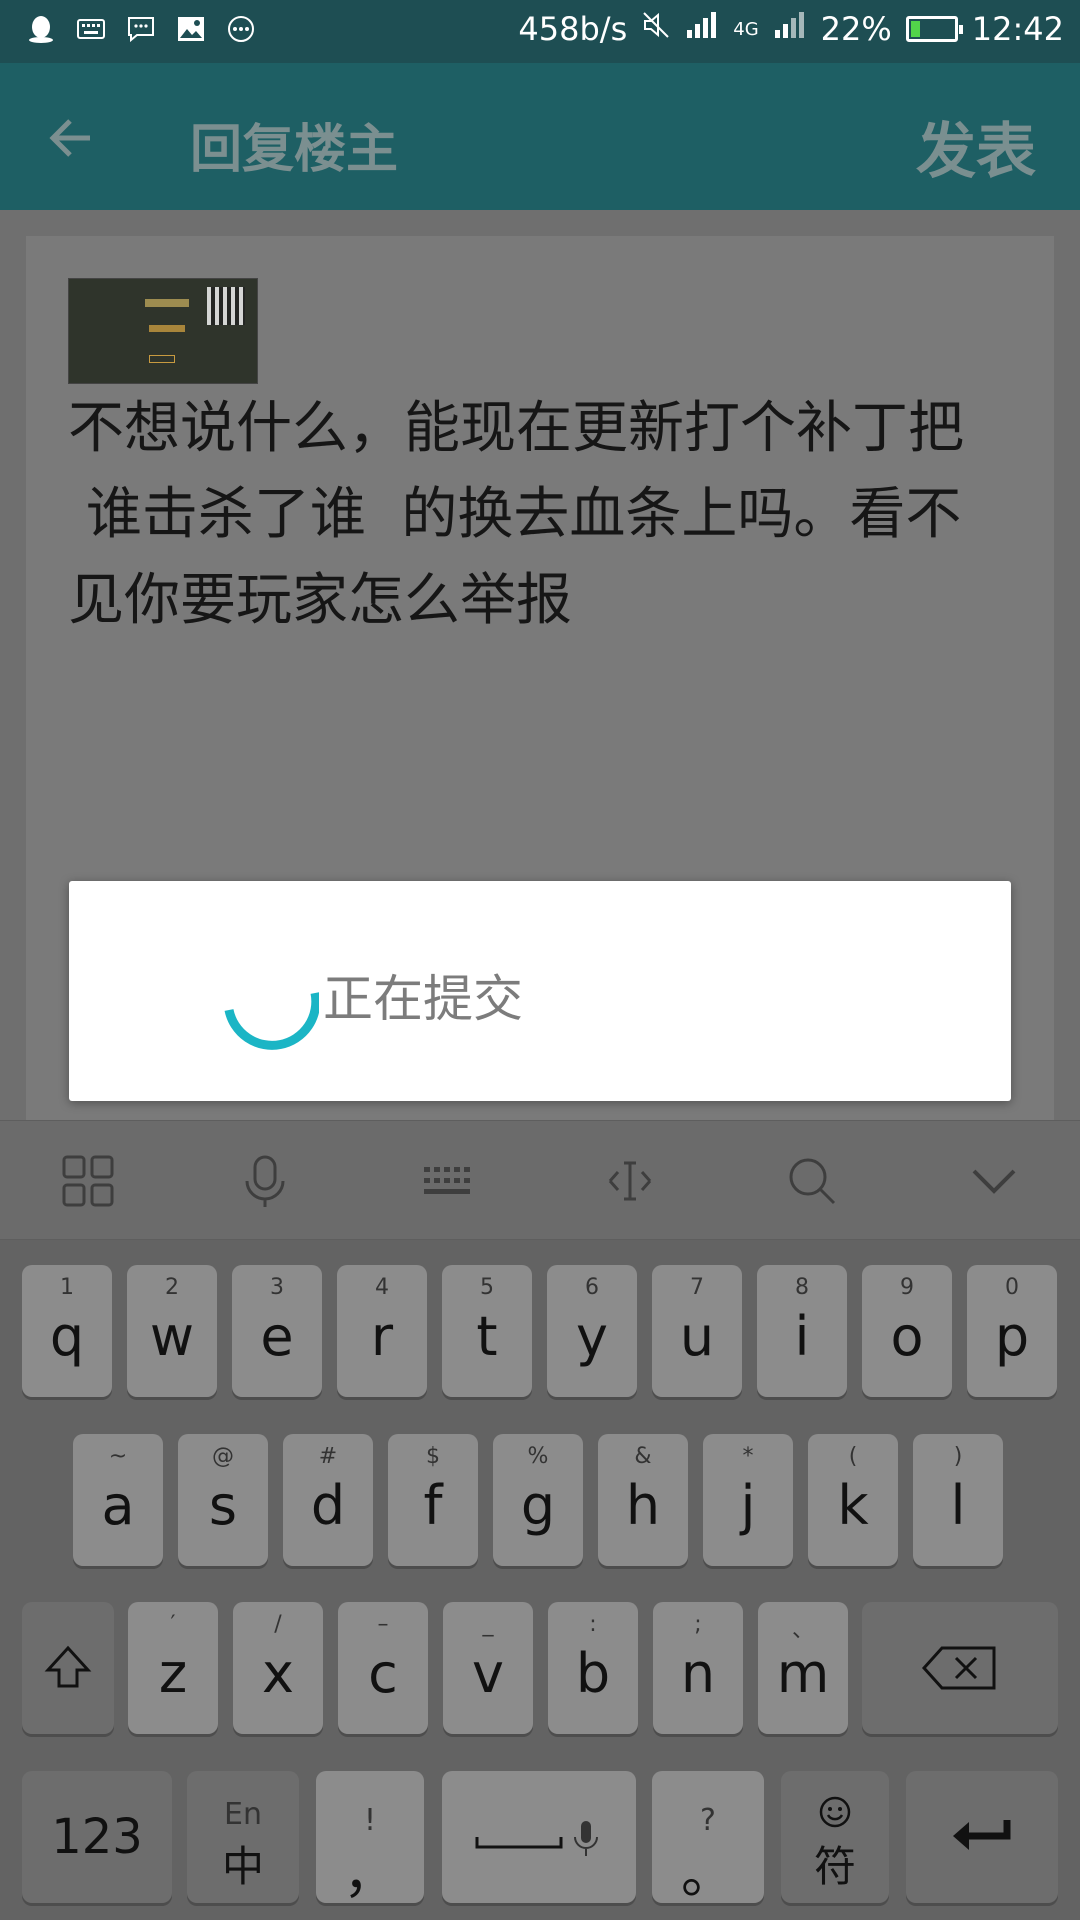 The image size is (1080, 1920). What do you see at coordinates (191, 29) in the screenshot?
I see `image-icon` at bounding box center [191, 29].